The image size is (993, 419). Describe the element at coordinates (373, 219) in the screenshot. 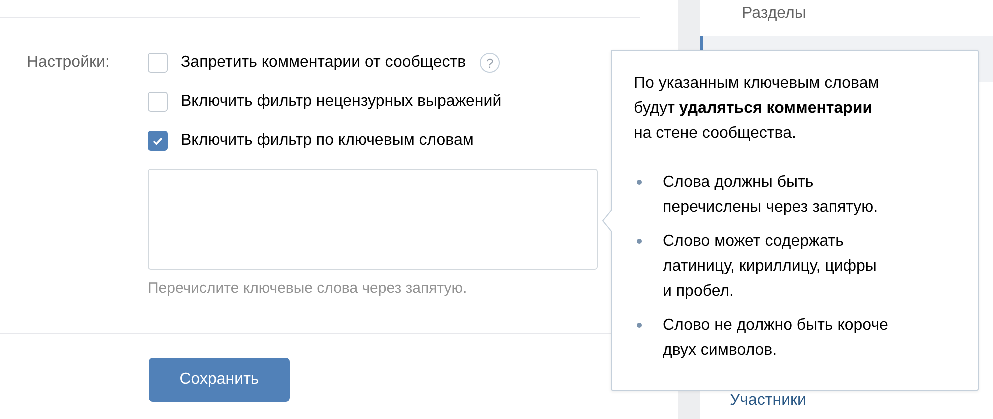

I see `keywords-field` at that location.